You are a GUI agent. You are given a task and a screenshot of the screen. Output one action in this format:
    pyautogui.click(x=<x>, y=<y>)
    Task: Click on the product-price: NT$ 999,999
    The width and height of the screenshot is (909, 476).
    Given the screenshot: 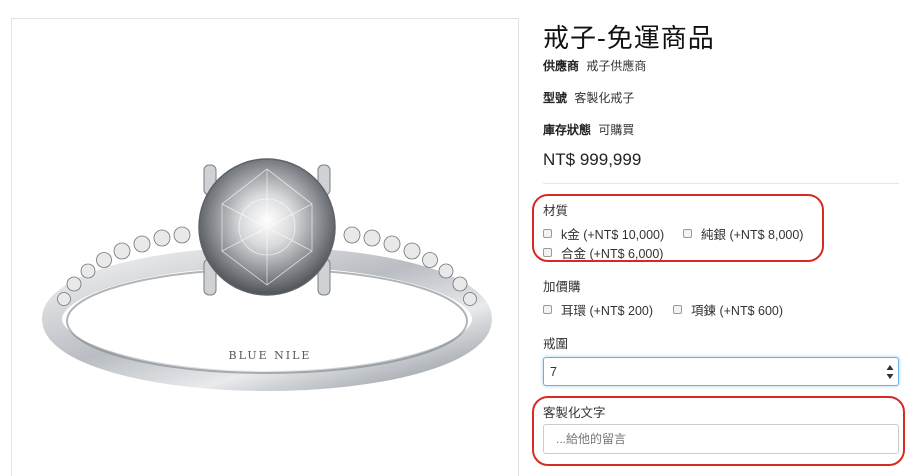 What is the action you would take?
    pyautogui.click(x=592, y=159)
    